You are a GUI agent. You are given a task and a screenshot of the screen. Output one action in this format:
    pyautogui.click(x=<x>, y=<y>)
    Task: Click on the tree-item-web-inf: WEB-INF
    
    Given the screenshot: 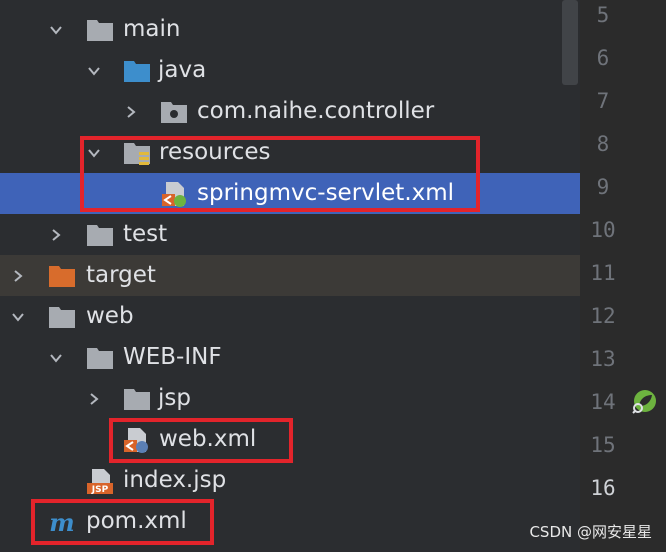 What is the action you would take?
    pyautogui.click(x=290, y=357)
    